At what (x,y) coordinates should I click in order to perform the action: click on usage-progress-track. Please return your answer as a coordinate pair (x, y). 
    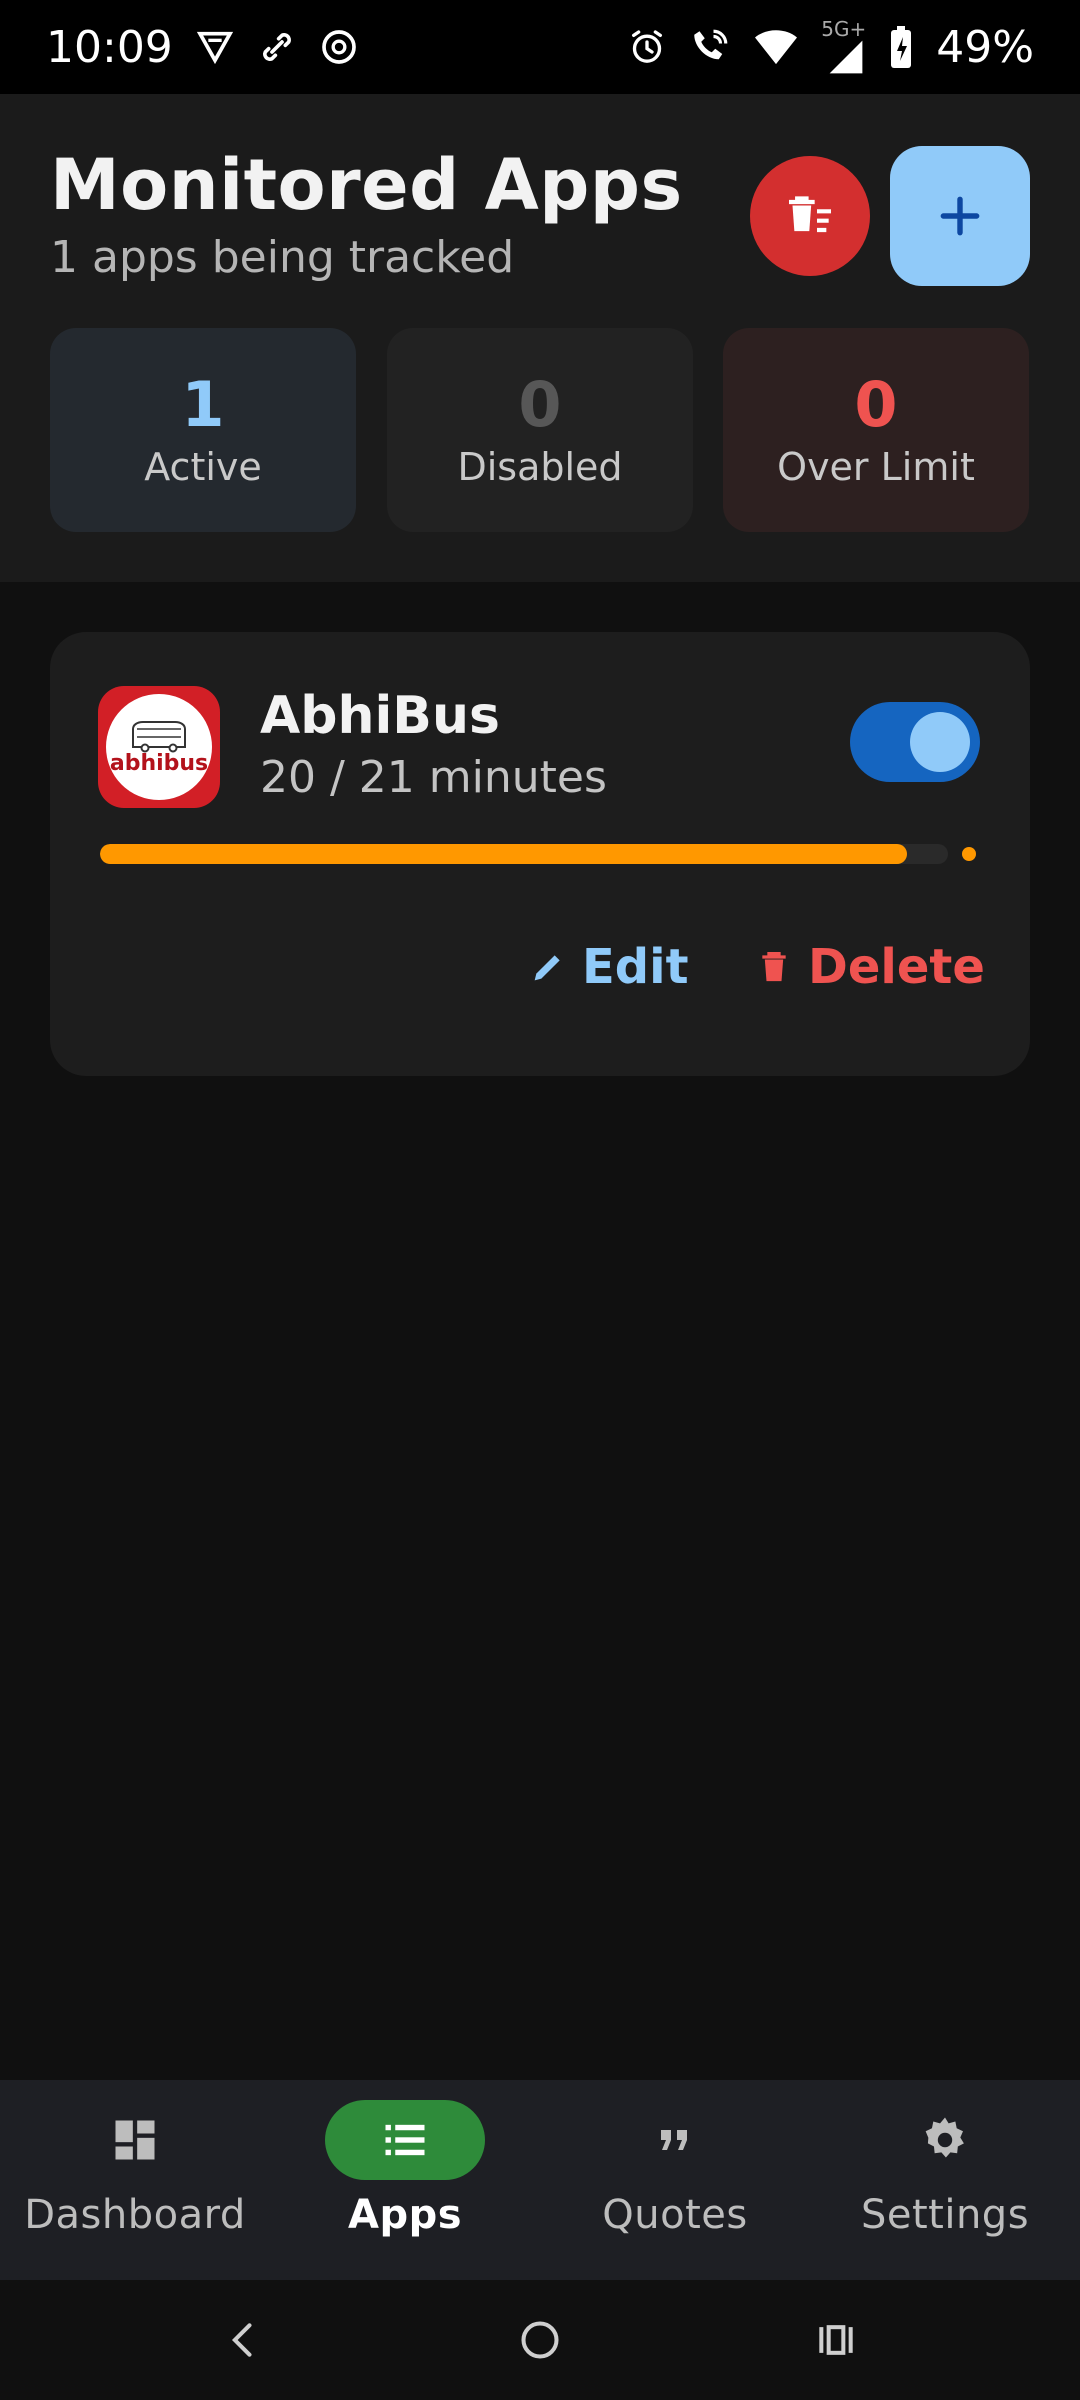
    Looking at the image, I should click on (524, 854).